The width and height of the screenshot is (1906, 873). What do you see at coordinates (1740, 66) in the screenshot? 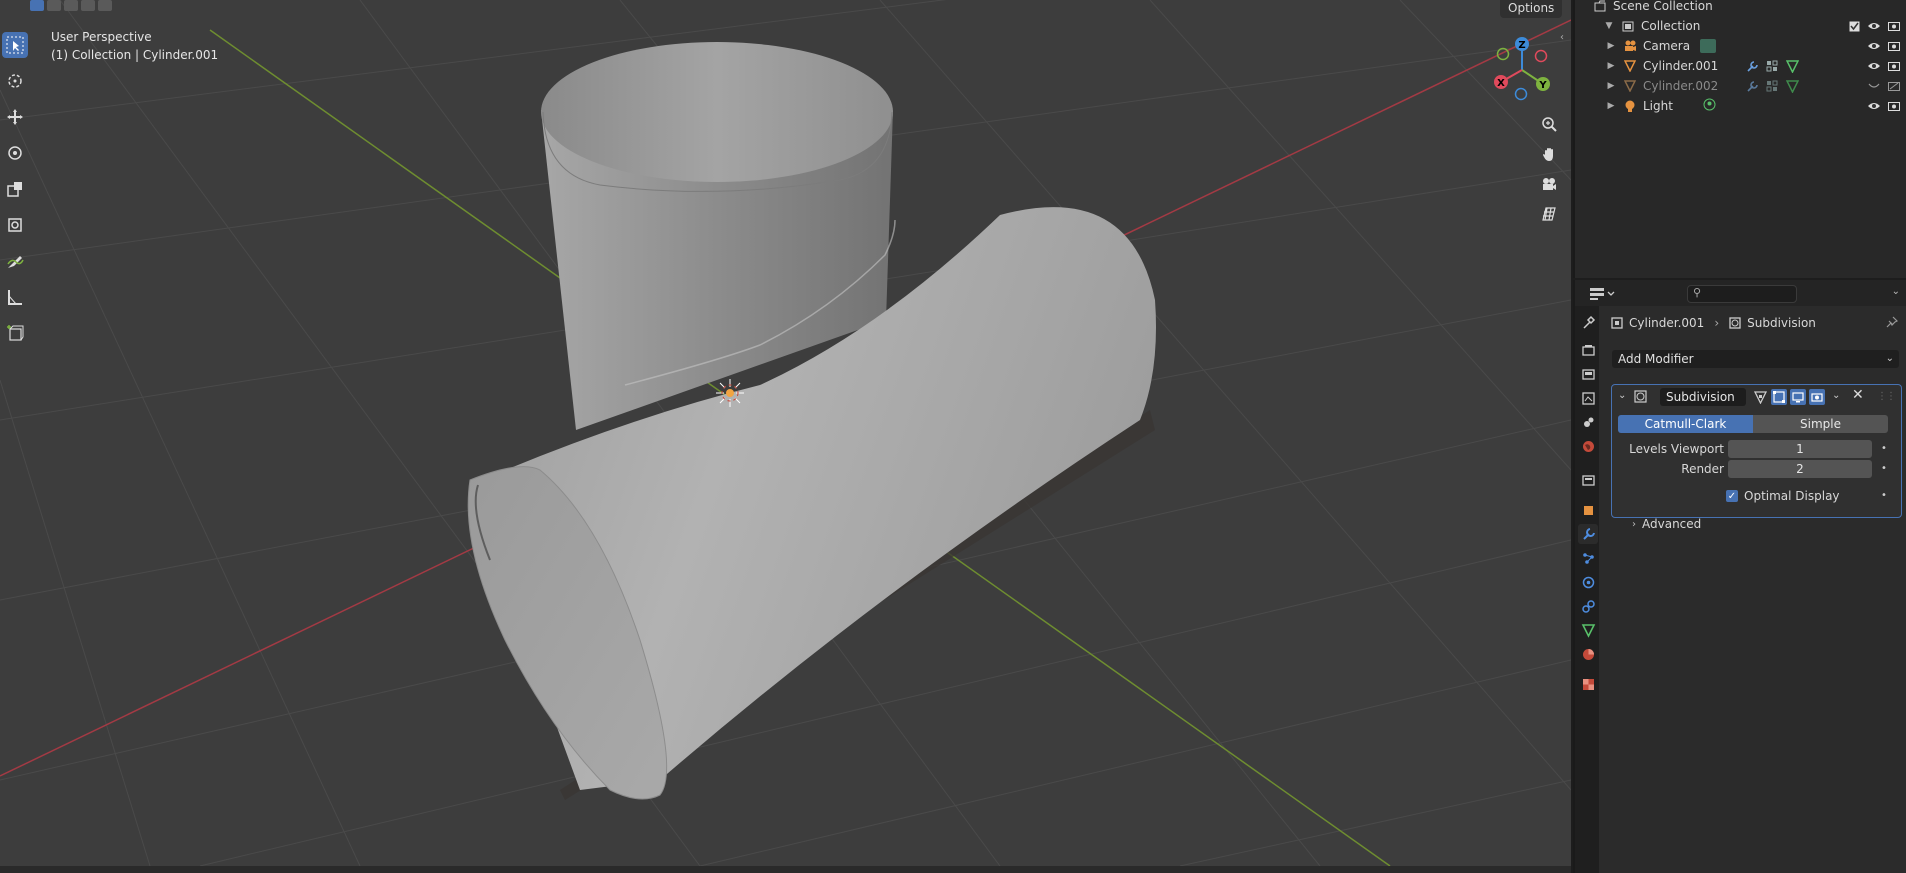
I see `outliner-item-cylinder-001: ▶ Cylinder.001` at bounding box center [1740, 66].